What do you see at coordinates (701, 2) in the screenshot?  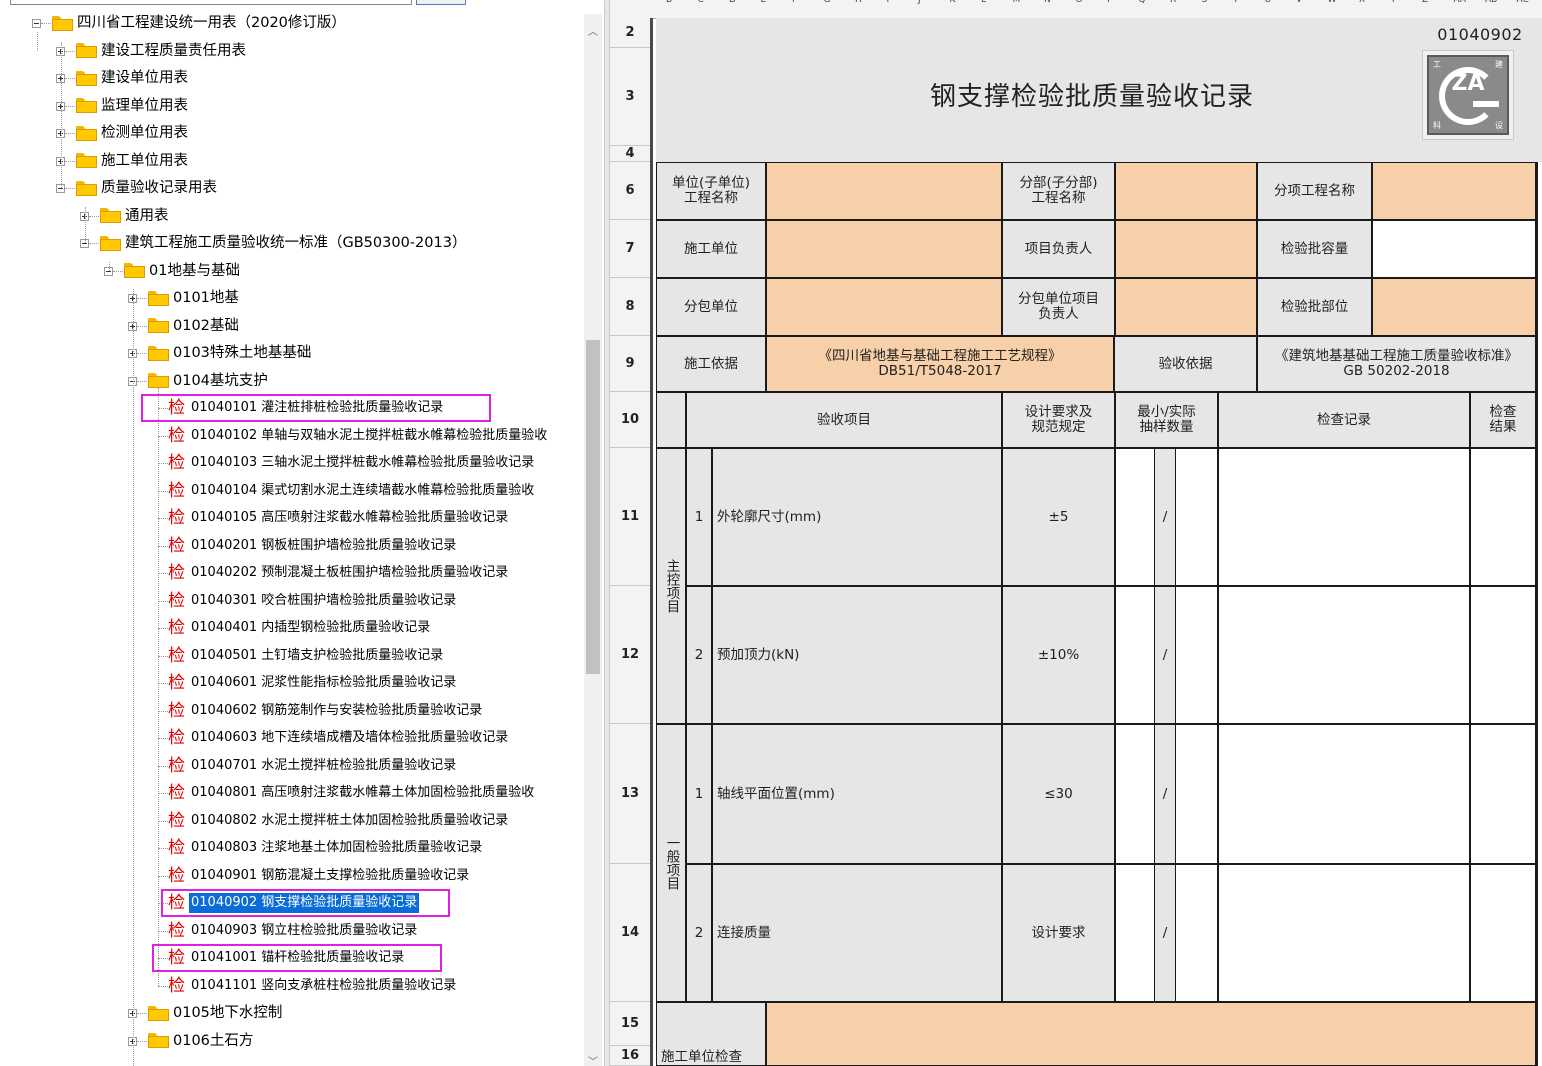 I see `column-letter: C` at bounding box center [701, 2].